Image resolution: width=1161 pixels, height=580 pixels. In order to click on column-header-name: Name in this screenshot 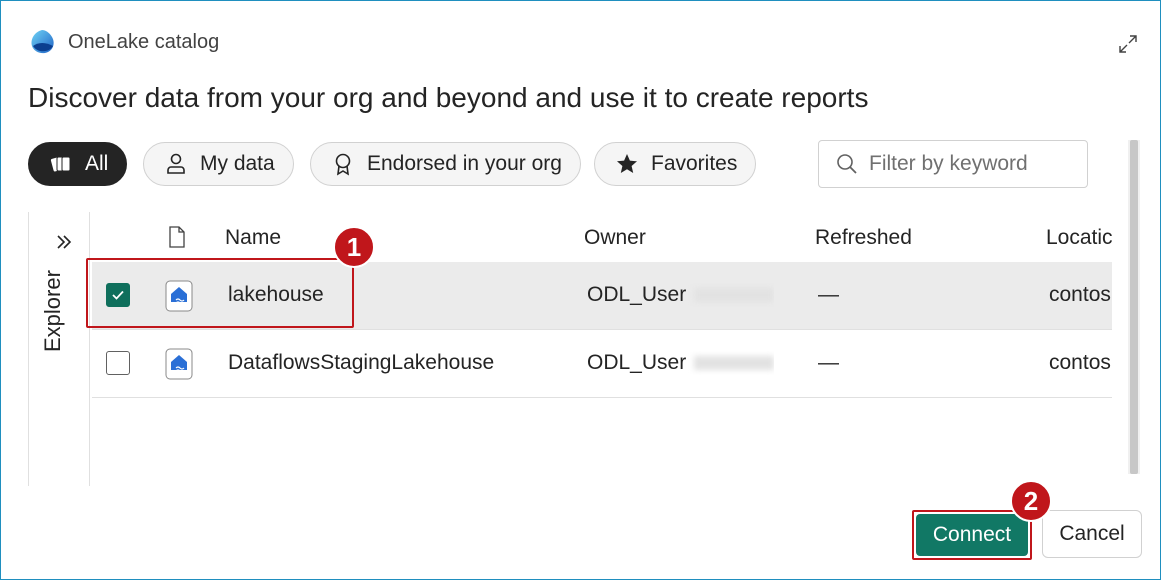, I will do `click(253, 238)`.